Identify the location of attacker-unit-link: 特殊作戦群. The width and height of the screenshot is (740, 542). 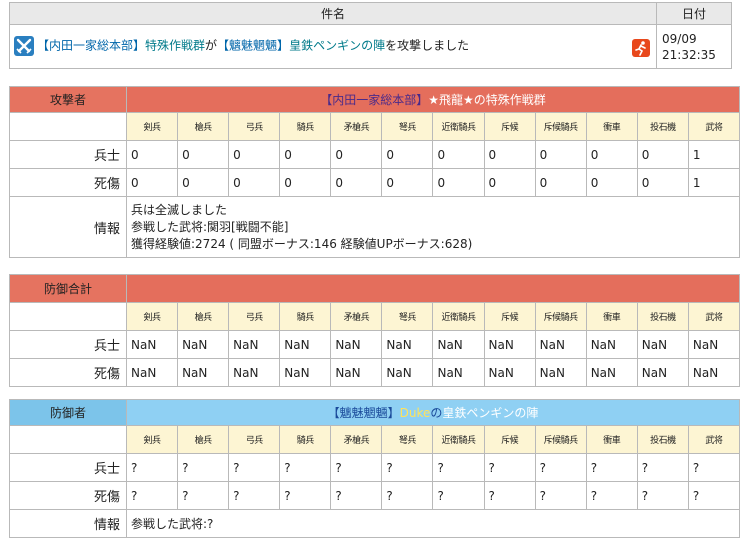
(175, 46).